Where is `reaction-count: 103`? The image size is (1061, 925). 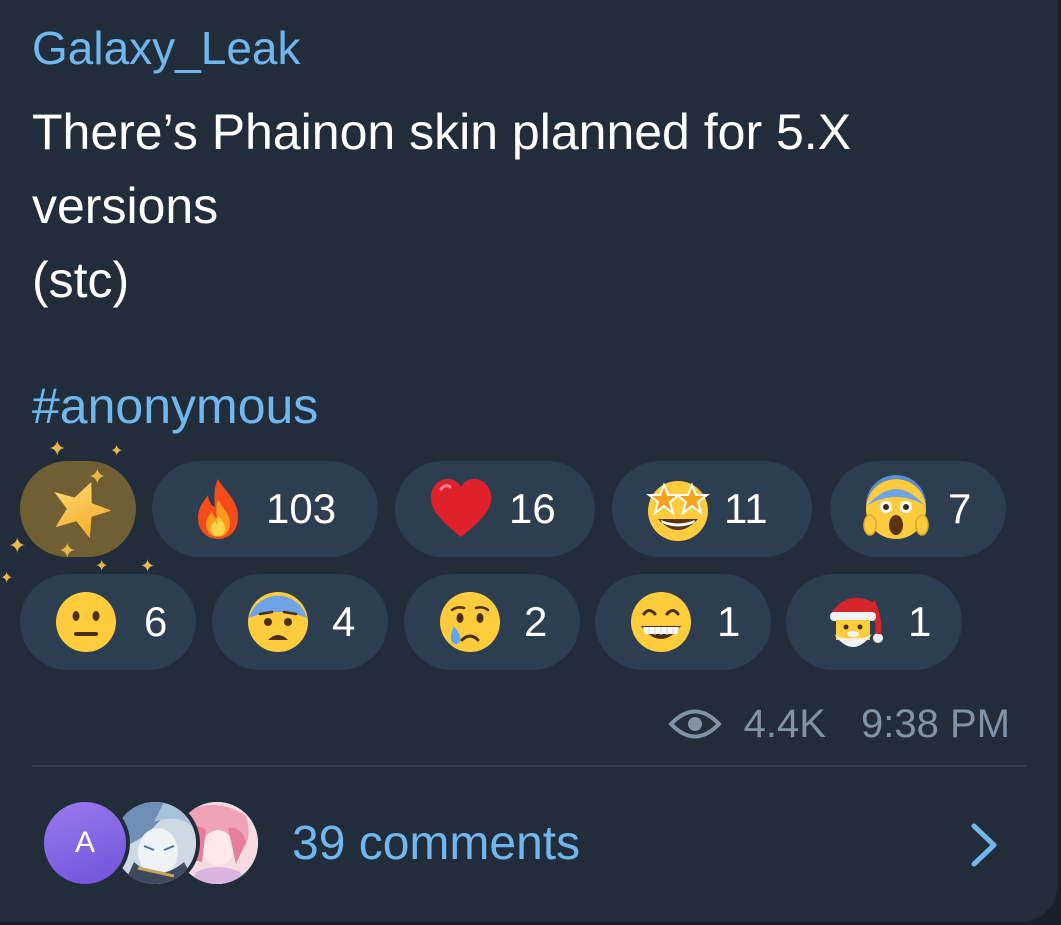
reaction-count: 103 is located at coordinates (301, 508).